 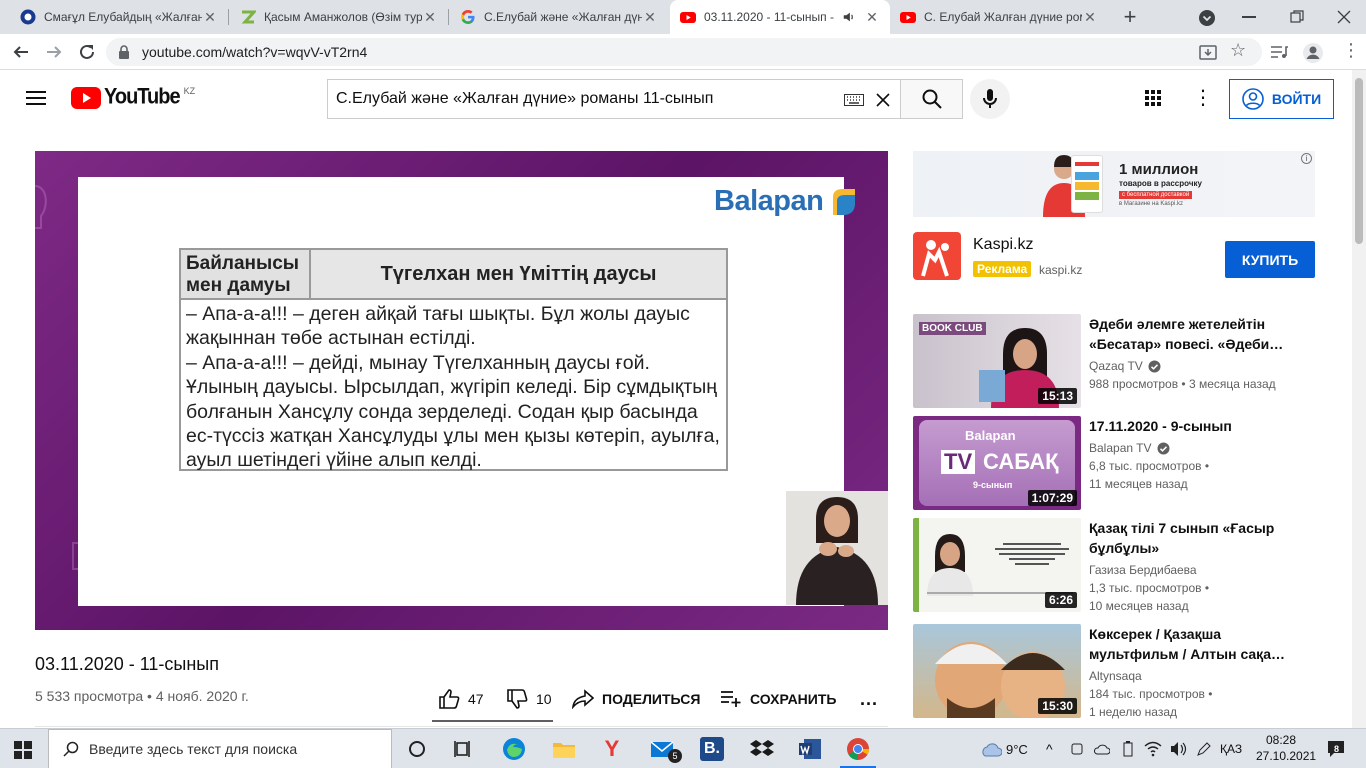 What do you see at coordinates (1125, 366) in the screenshot?
I see `channel-name-row: Qazaq TV` at bounding box center [1125, 366].